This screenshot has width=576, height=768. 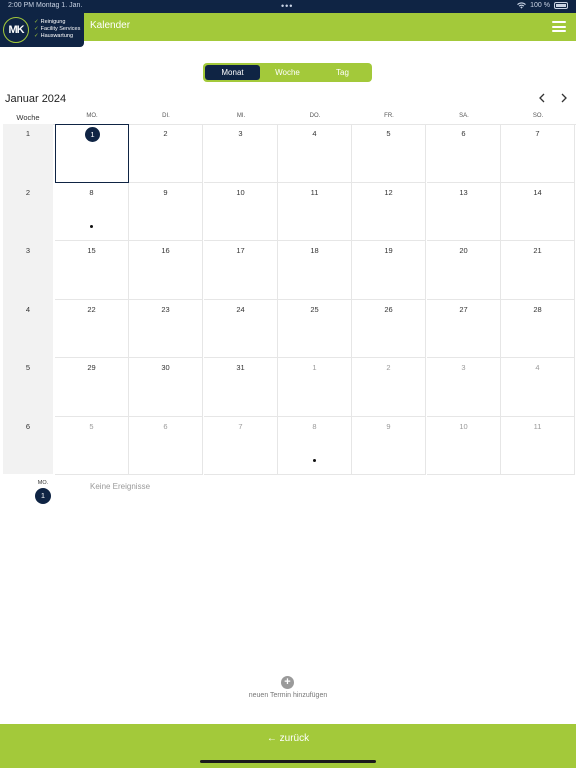 What do you see at coordinates (463, 192) in the screenshot?
I see `day-number: 13` at bounding box center [463, 192].